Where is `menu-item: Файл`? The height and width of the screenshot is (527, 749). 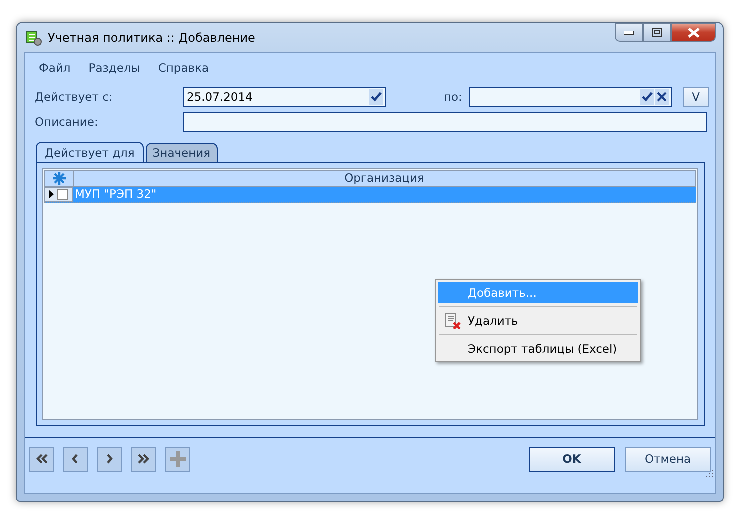
menu-item: Файл is located at coordinates (55, 70).